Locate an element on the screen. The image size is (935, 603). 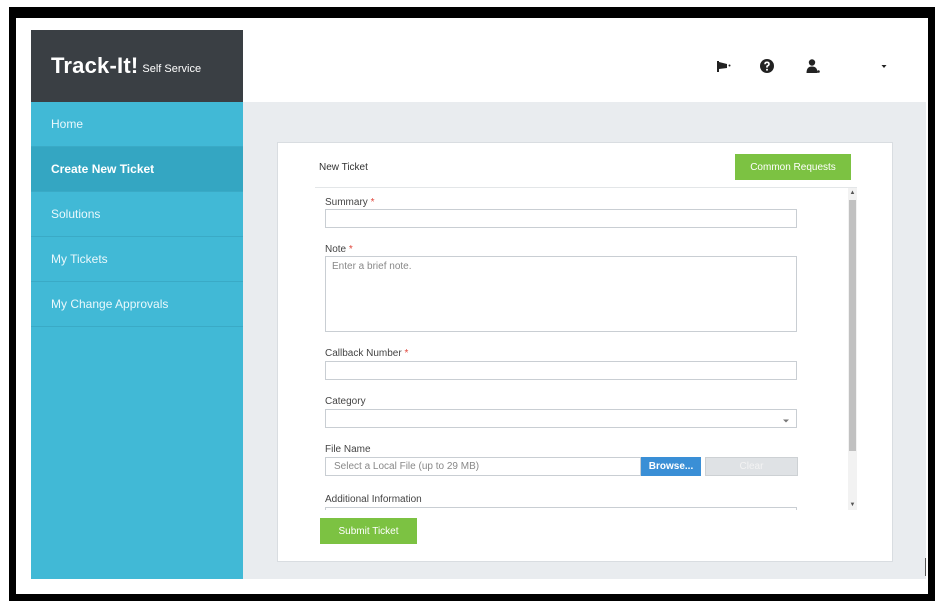
form-scrollbar: ▲ ▼ is located at coordinates (852, 349).